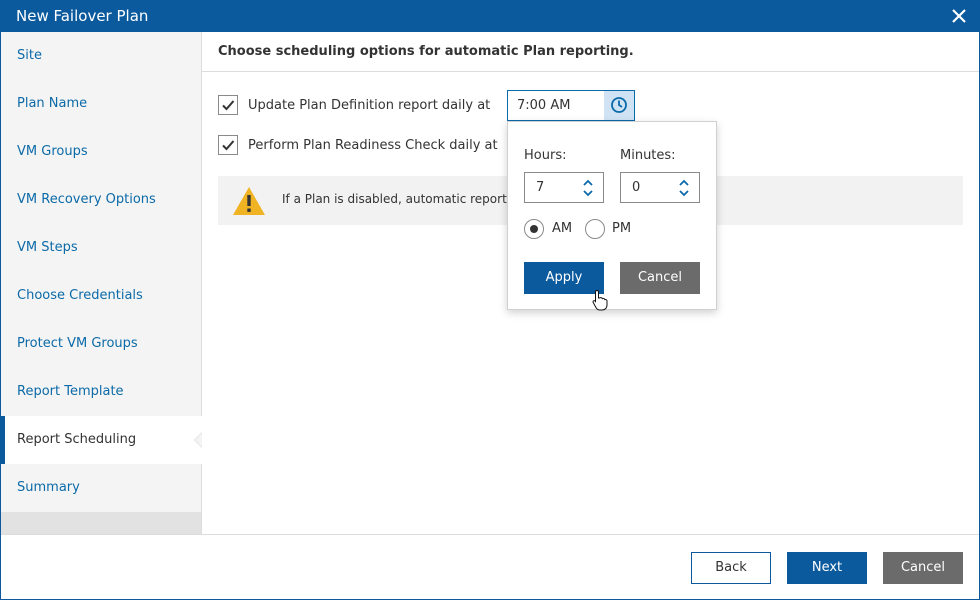 Image resolution: width=980 pixels, height=600 pixels. Describe the element at coordinates (101, 56) in the screenshot. I see `sidebar-item-site: Site` at that location.